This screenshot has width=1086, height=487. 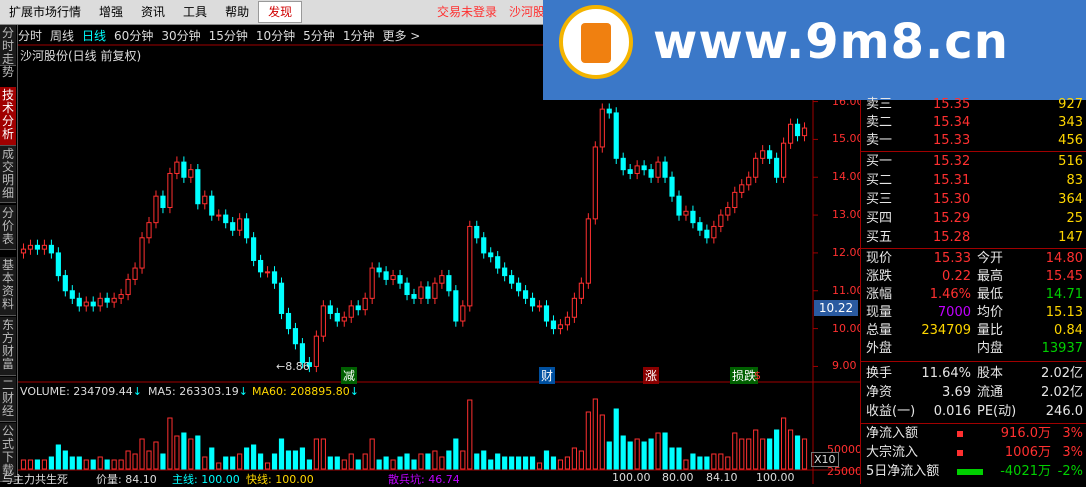 What do you see at coordinates (848, 252) in the screenshot?
I see `price-axis-label: 12.00` at bounding box center [848, 252].